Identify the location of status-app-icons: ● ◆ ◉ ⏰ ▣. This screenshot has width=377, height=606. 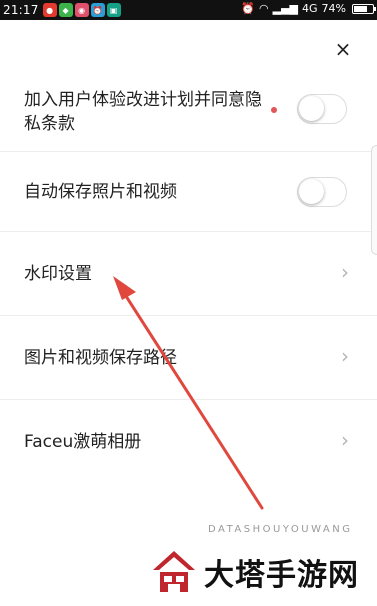
(81, 10).